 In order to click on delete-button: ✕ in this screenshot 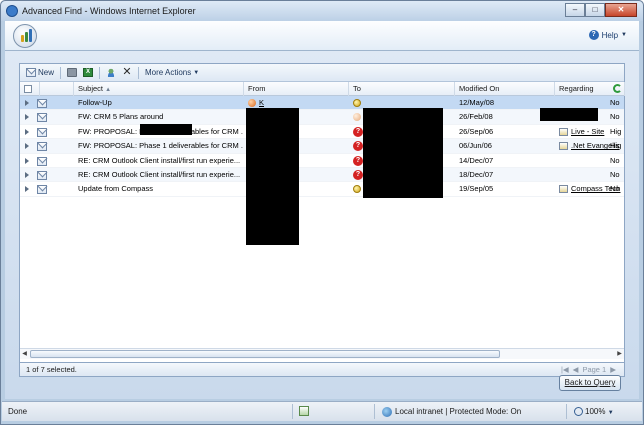, I will do `click(127, 73)`.